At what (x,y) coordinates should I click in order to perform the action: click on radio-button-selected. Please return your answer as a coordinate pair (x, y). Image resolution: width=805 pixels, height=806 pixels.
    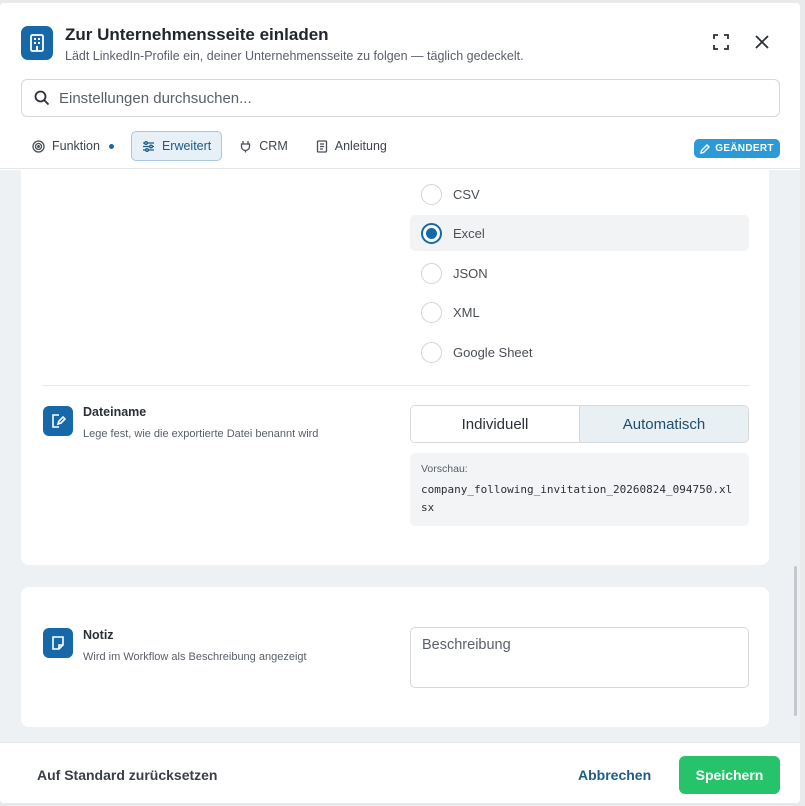
    Looking at the image, I should click on (431, 233).